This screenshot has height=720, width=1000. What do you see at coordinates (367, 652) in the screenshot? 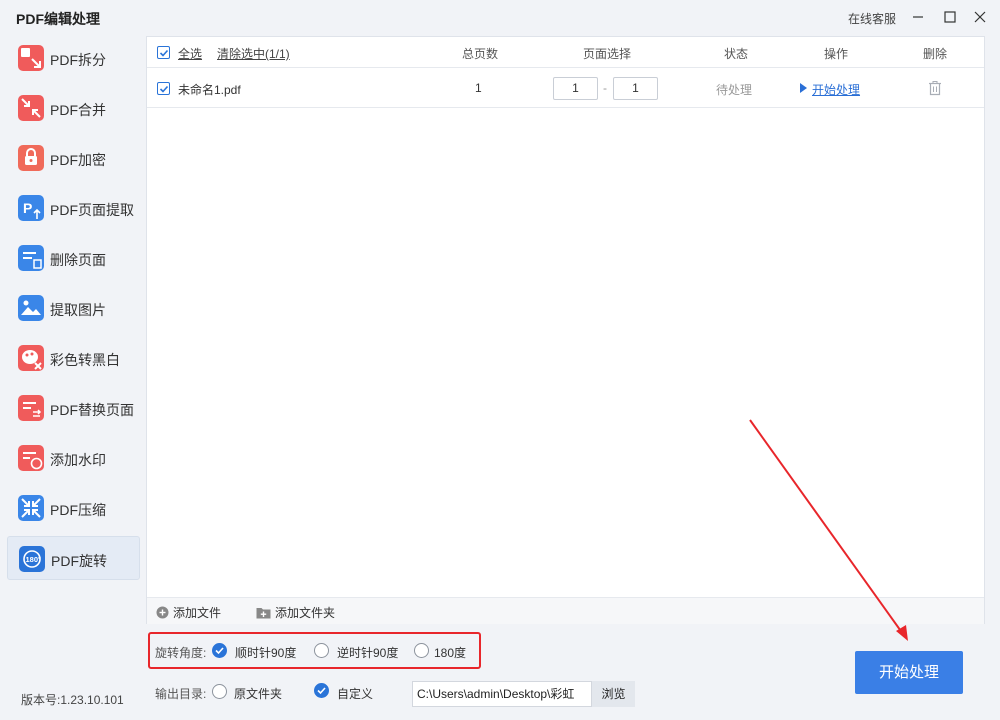
I see `rotation-option-ccw90: 逆时针90度` at bounding box center [367, 652].